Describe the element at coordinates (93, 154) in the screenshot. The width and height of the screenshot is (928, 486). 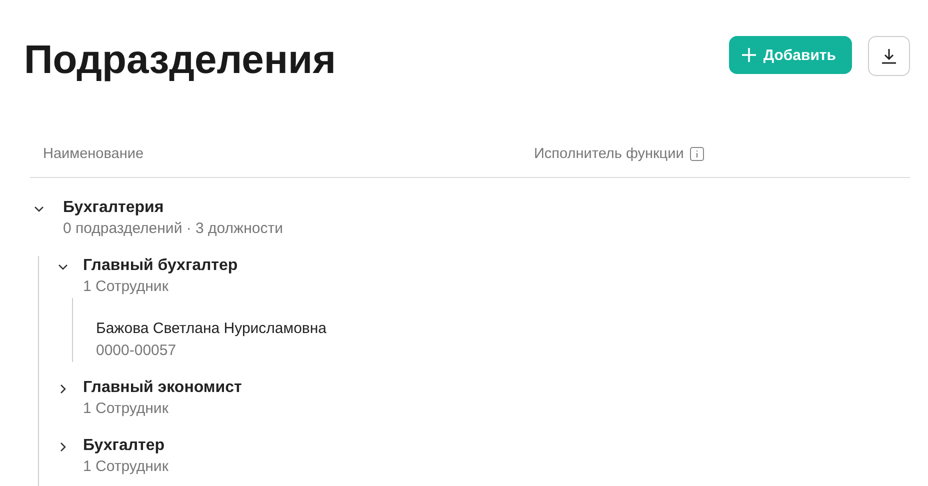
I see `column-header: Наименование` at that location.